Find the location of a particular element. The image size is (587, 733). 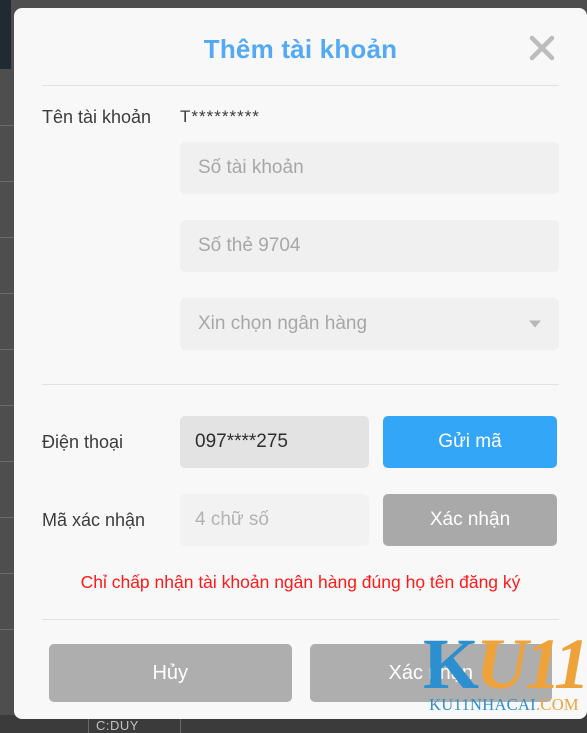

modal-header: Thêm tài khoản is located at coordinates (300, 46).